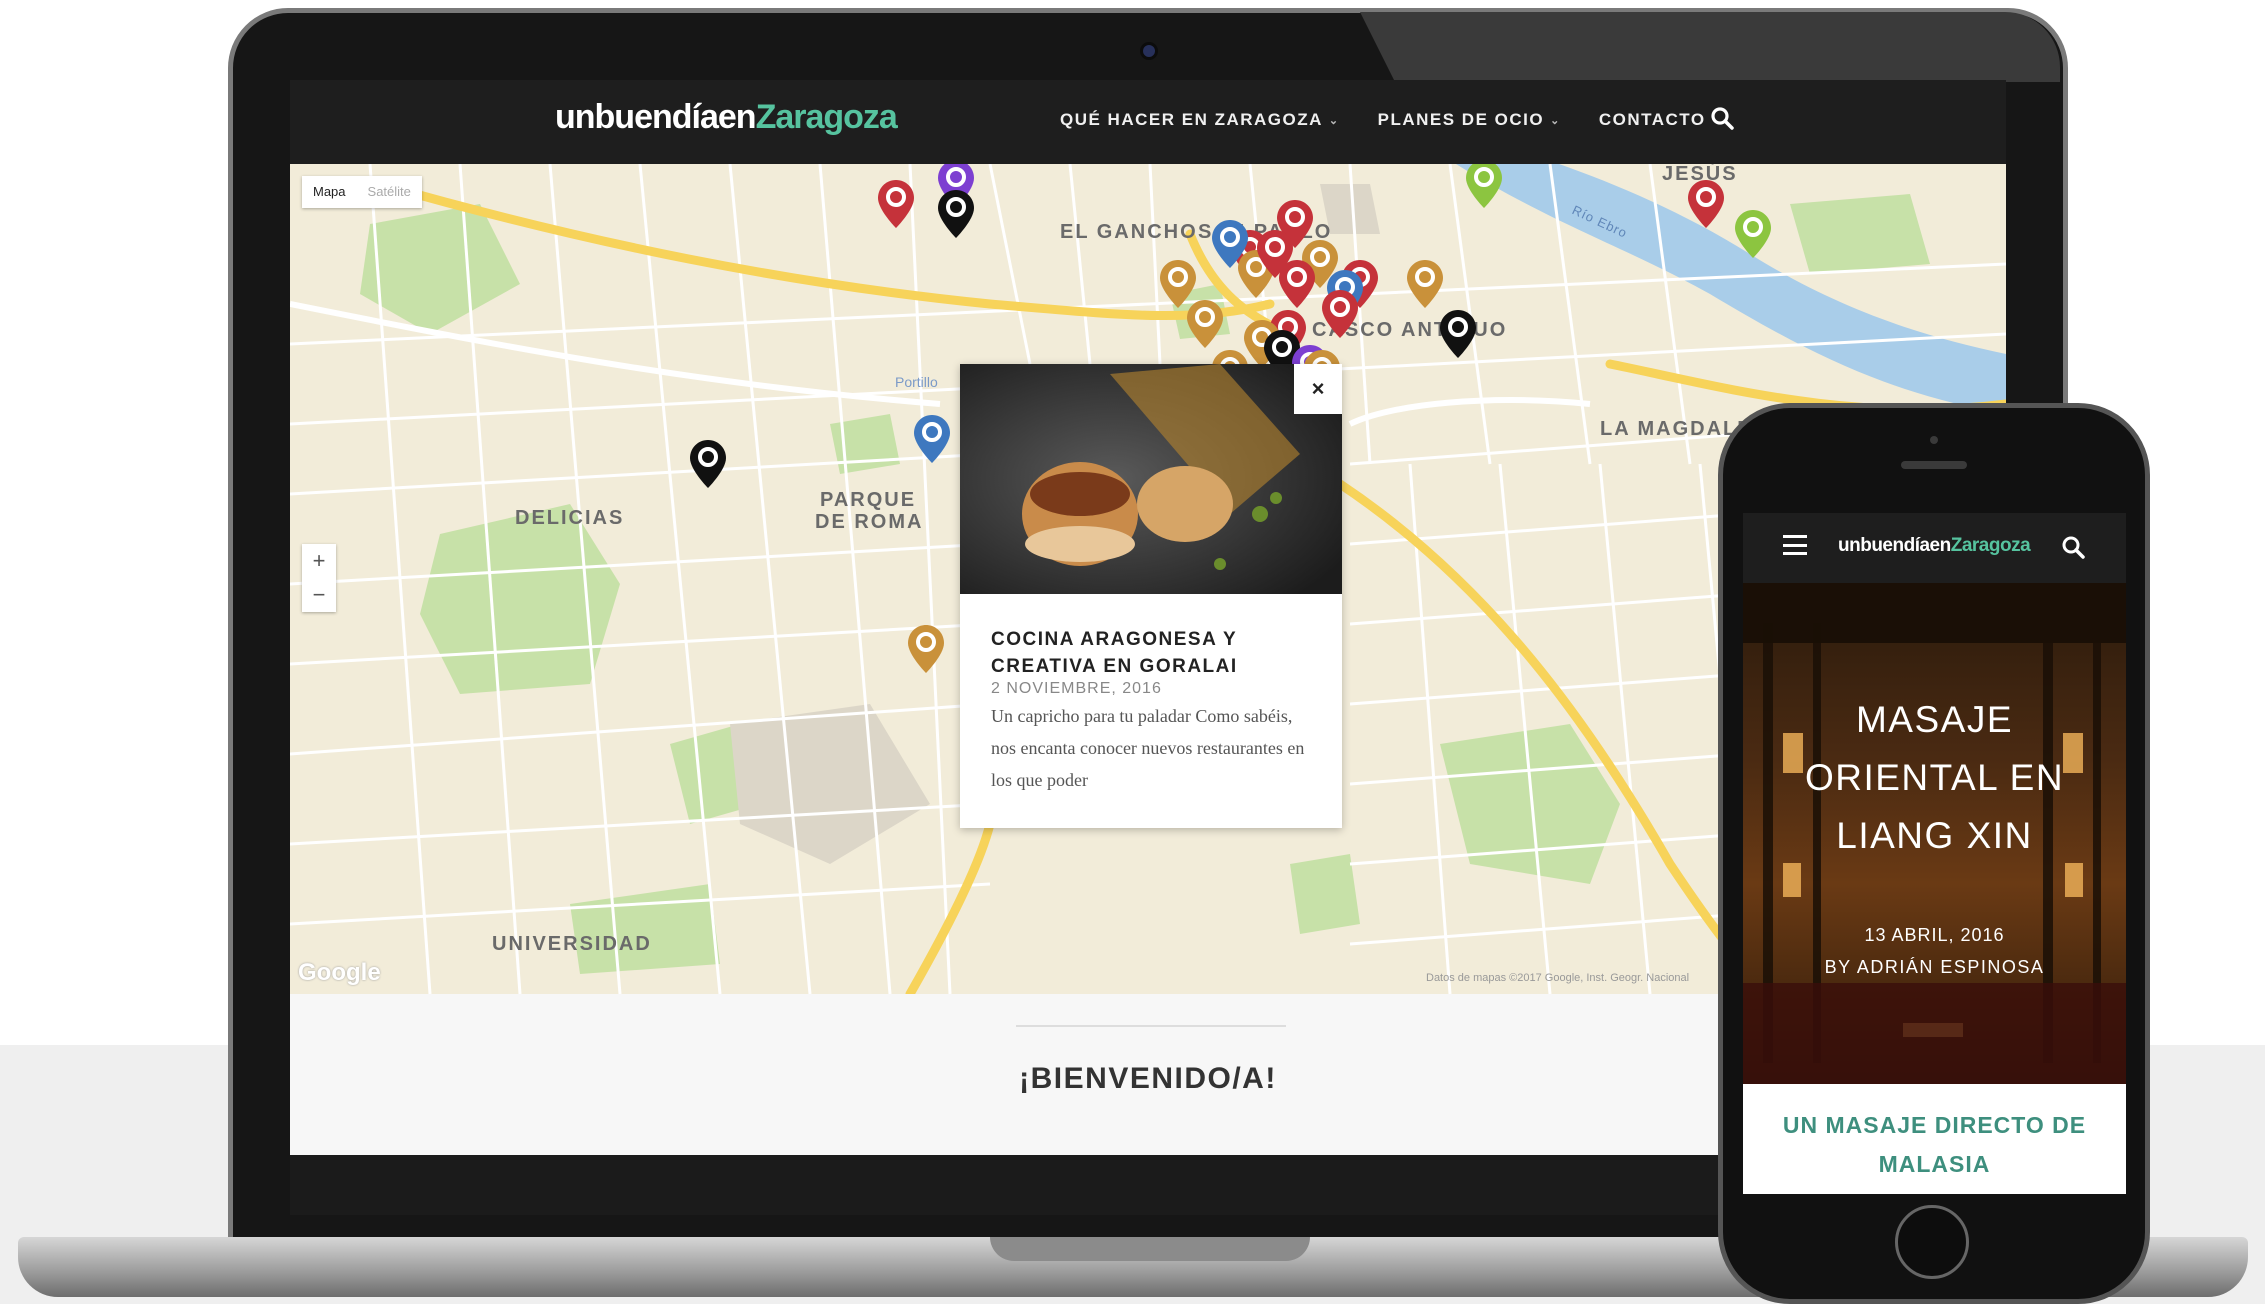  What do you see at coordinates (389, 192) in the screenshot?
I see `map-type-satelite: Satélite` at bounding box center [389, 192].